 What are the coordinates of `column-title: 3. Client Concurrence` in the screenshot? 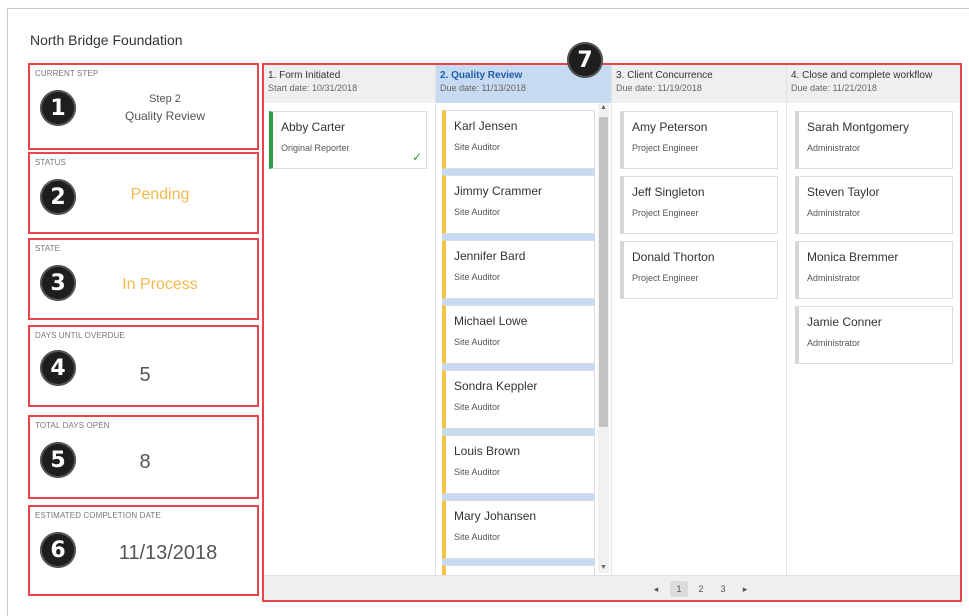 It's located at (664, 75).